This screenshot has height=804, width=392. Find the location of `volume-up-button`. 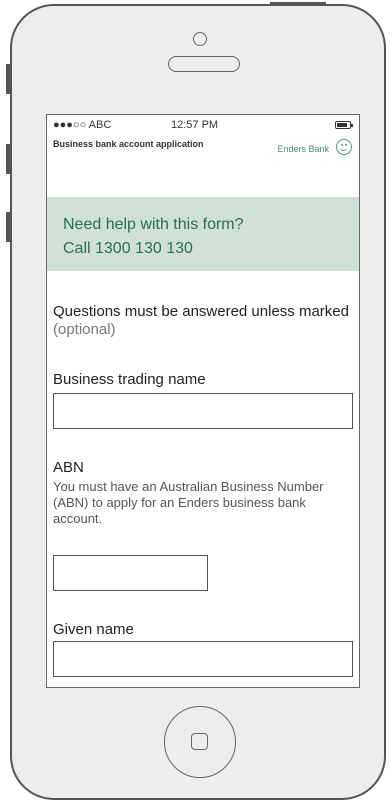

volume-up-button is located at coordinates (8, 159).